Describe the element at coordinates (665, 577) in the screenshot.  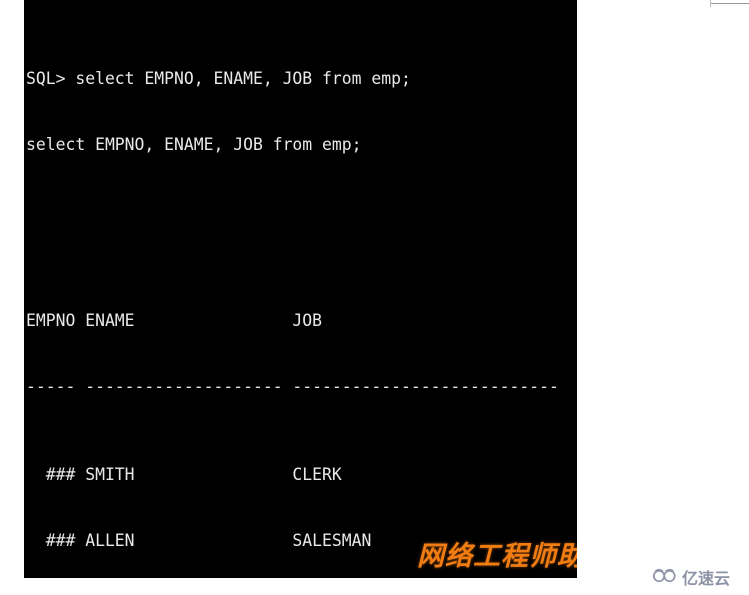
I see `cloud-icon` at that location.